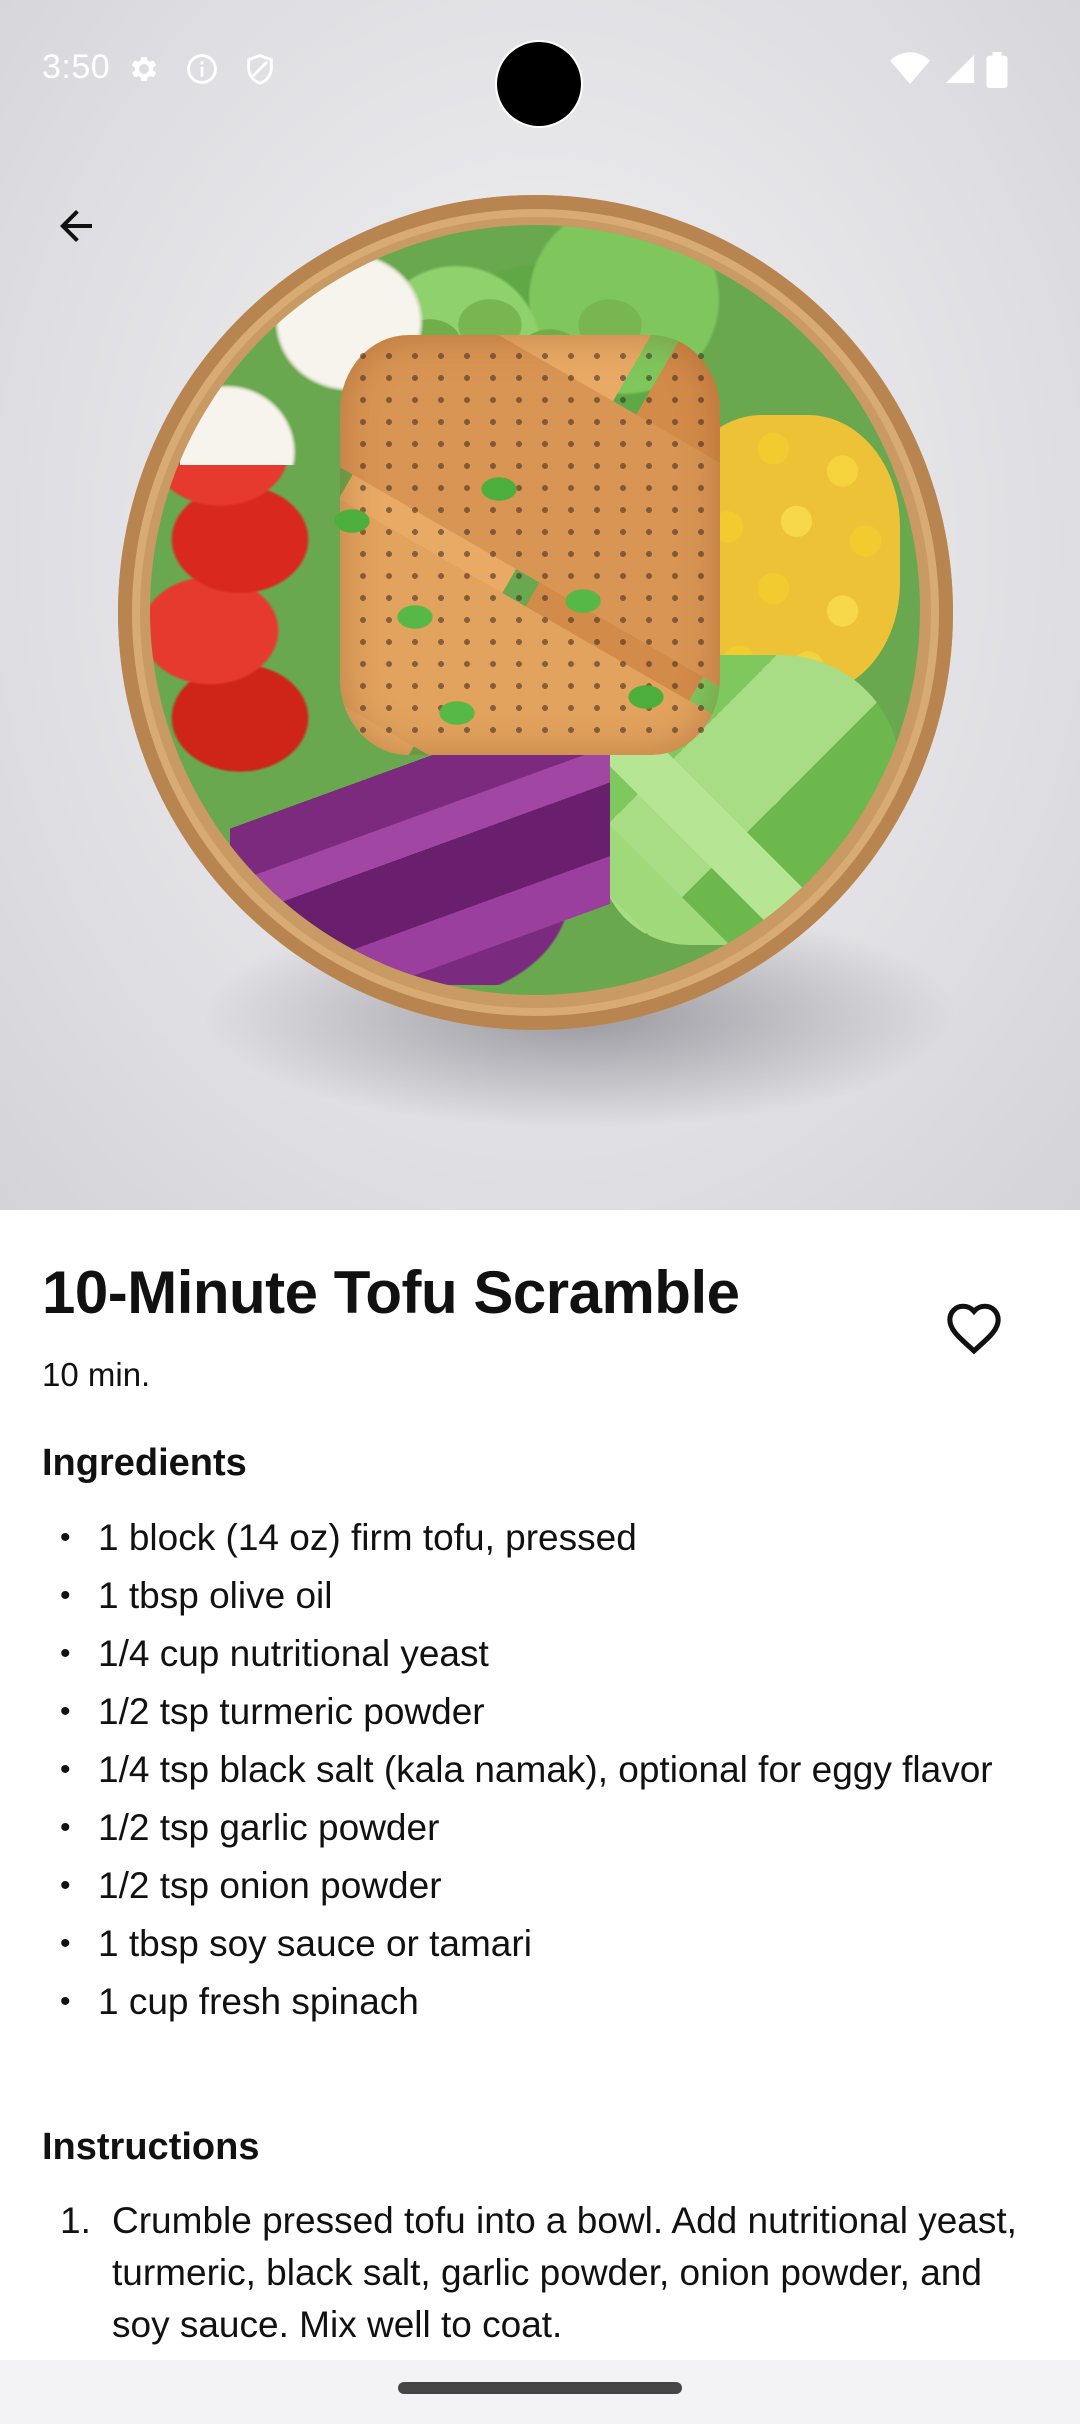  I want to click on navigation-bar, so click(540, 2392).